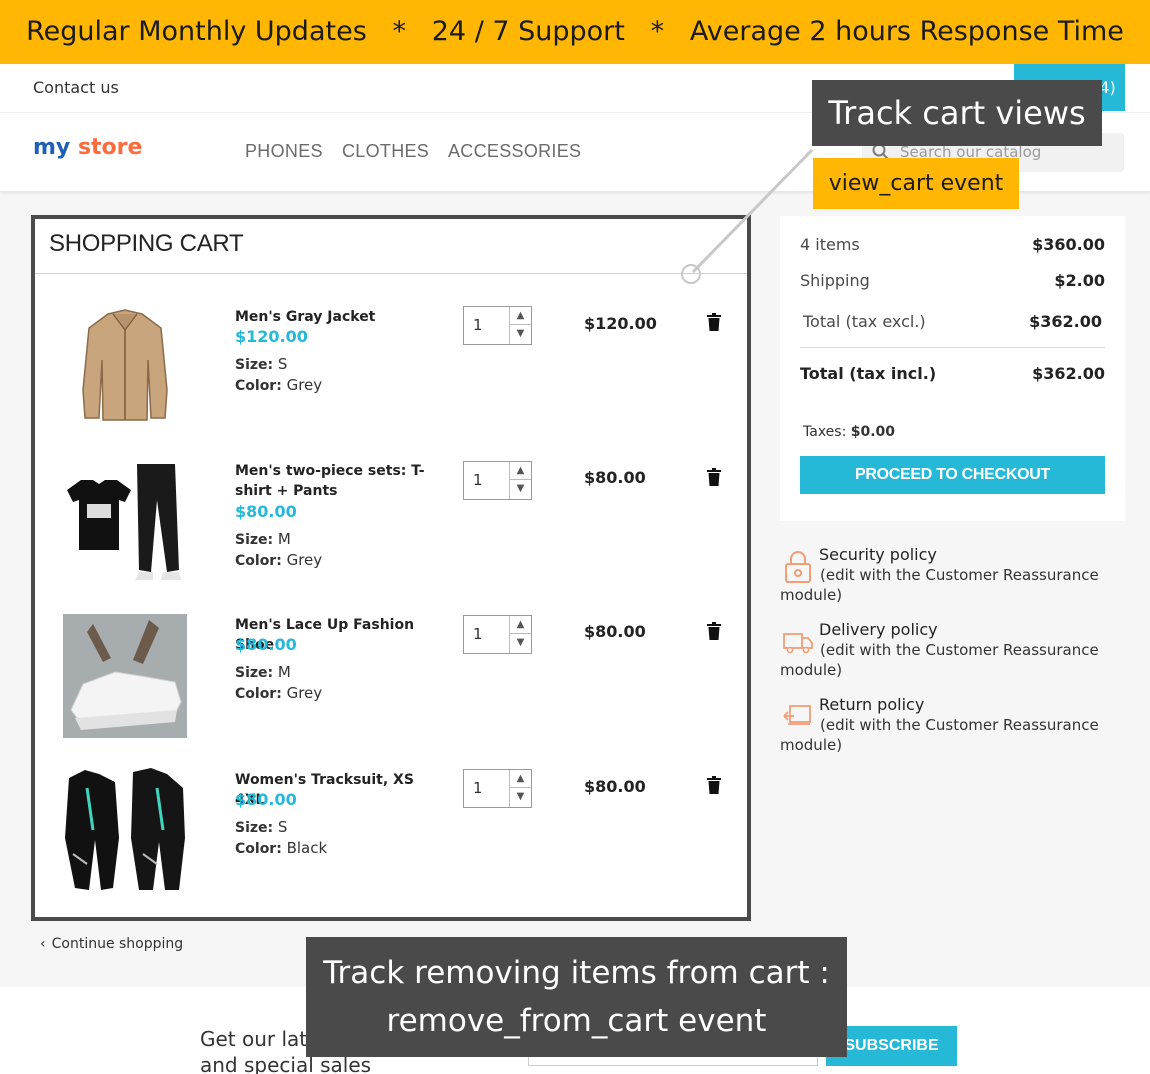  I want to click on summary-items-label: 4 items, so click(830, 244).